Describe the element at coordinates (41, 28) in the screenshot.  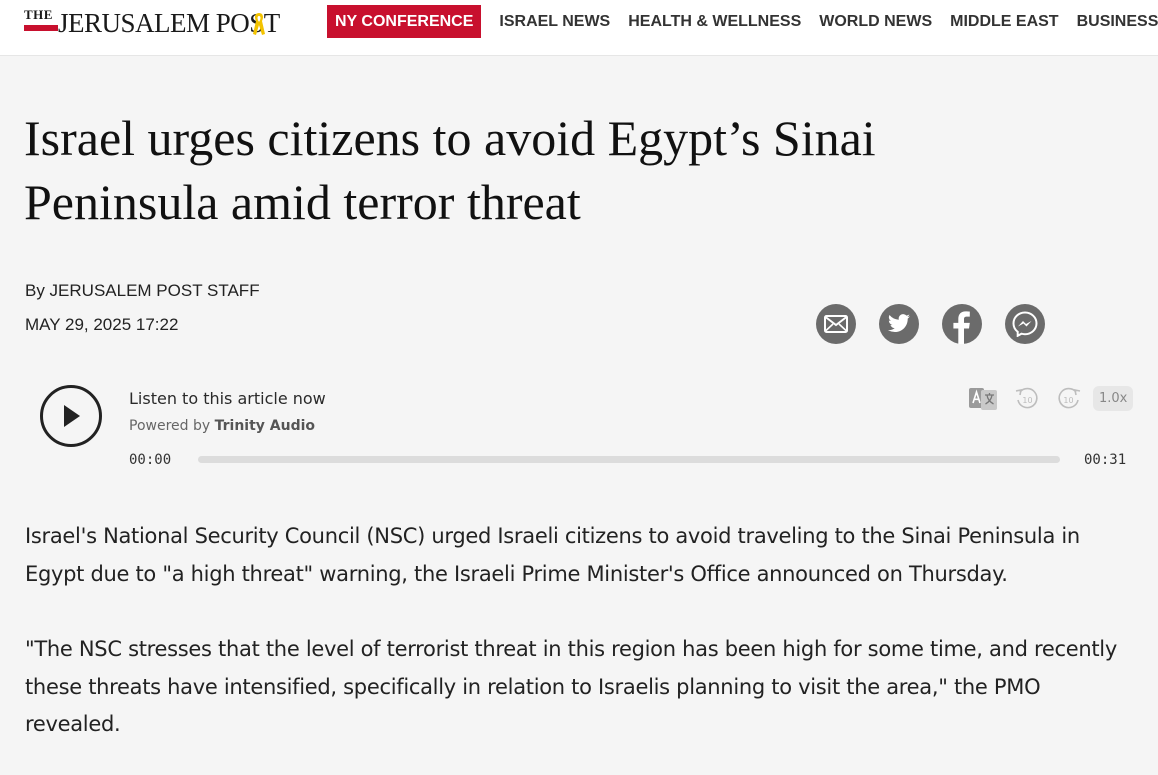
I see `logo-red-bar` at that location.